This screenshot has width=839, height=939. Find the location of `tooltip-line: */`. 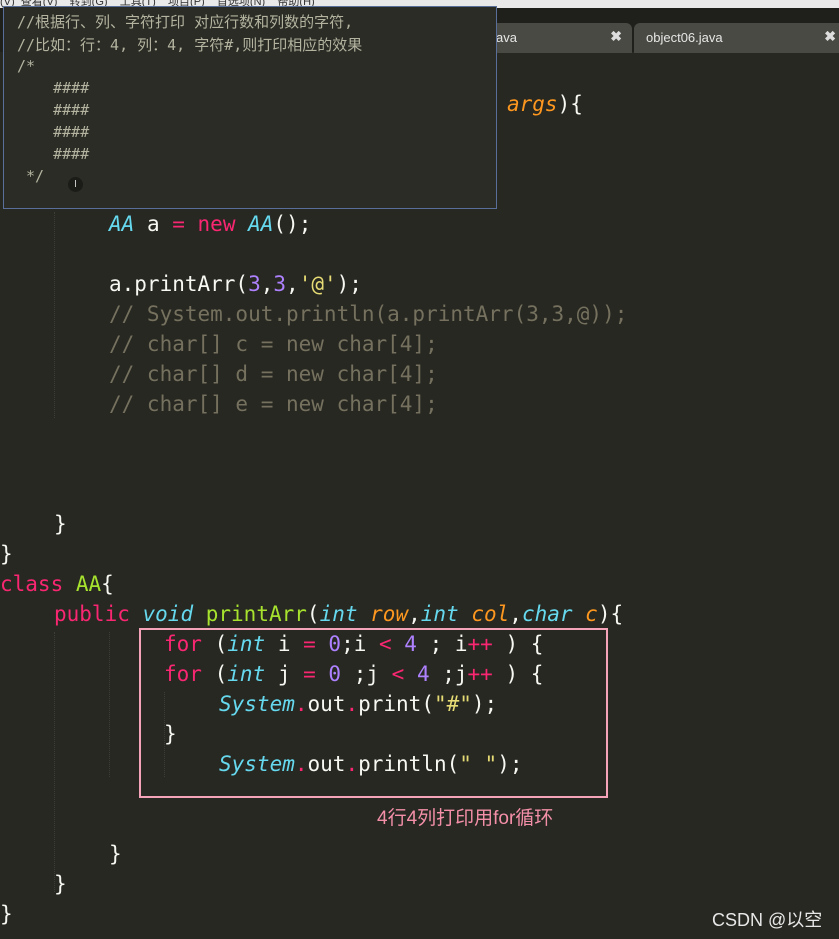

tooltip-line: */ is located at coordinates (31, 176).